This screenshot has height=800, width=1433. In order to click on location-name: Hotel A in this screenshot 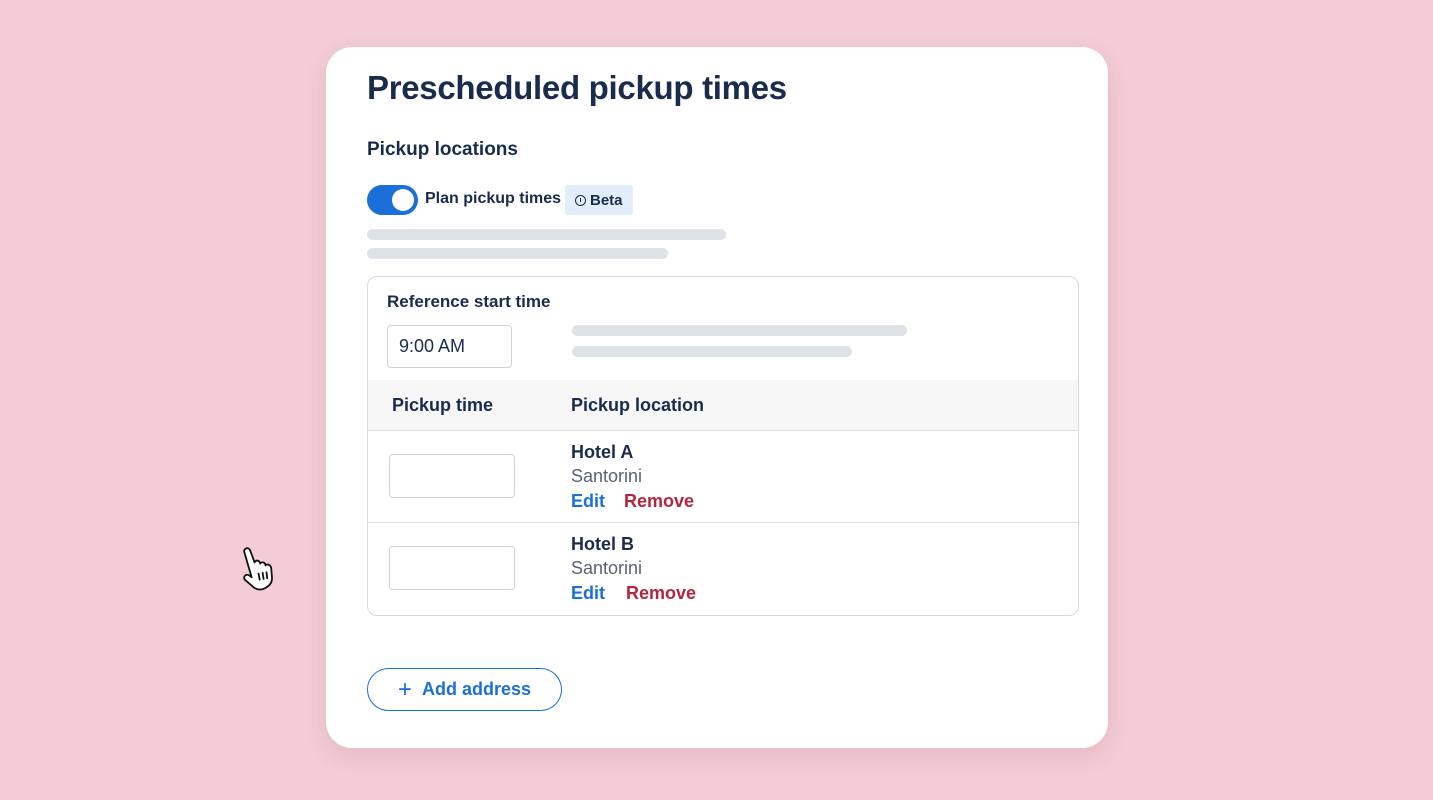, I will do `click(602, 452)`.